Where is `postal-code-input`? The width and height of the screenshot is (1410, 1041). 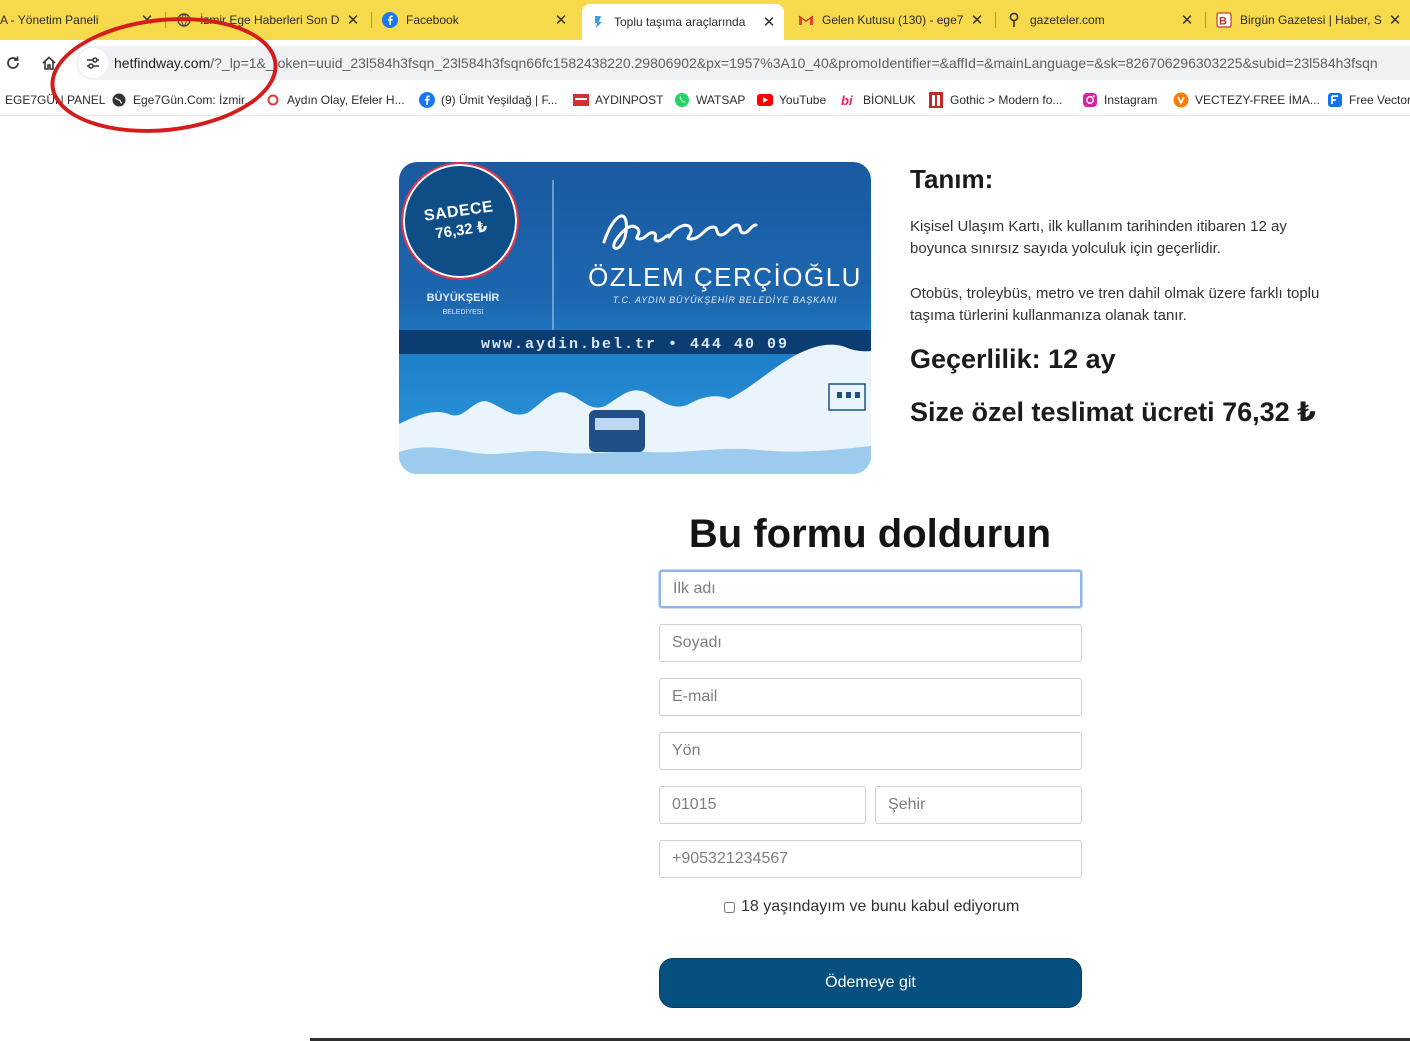 postal-code-input is located at coordinates (762, 805).